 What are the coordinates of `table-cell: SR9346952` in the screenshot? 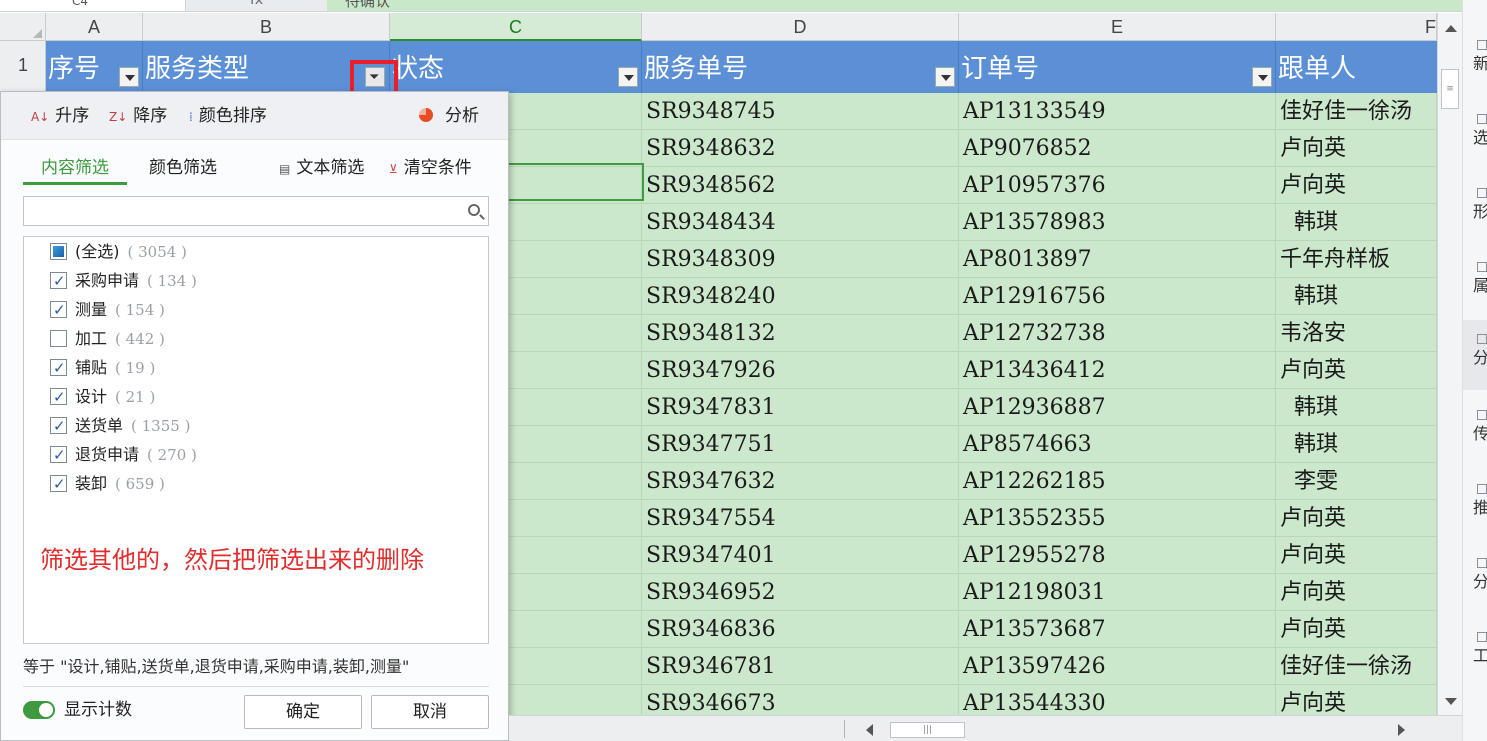 It's located at (800, 592).